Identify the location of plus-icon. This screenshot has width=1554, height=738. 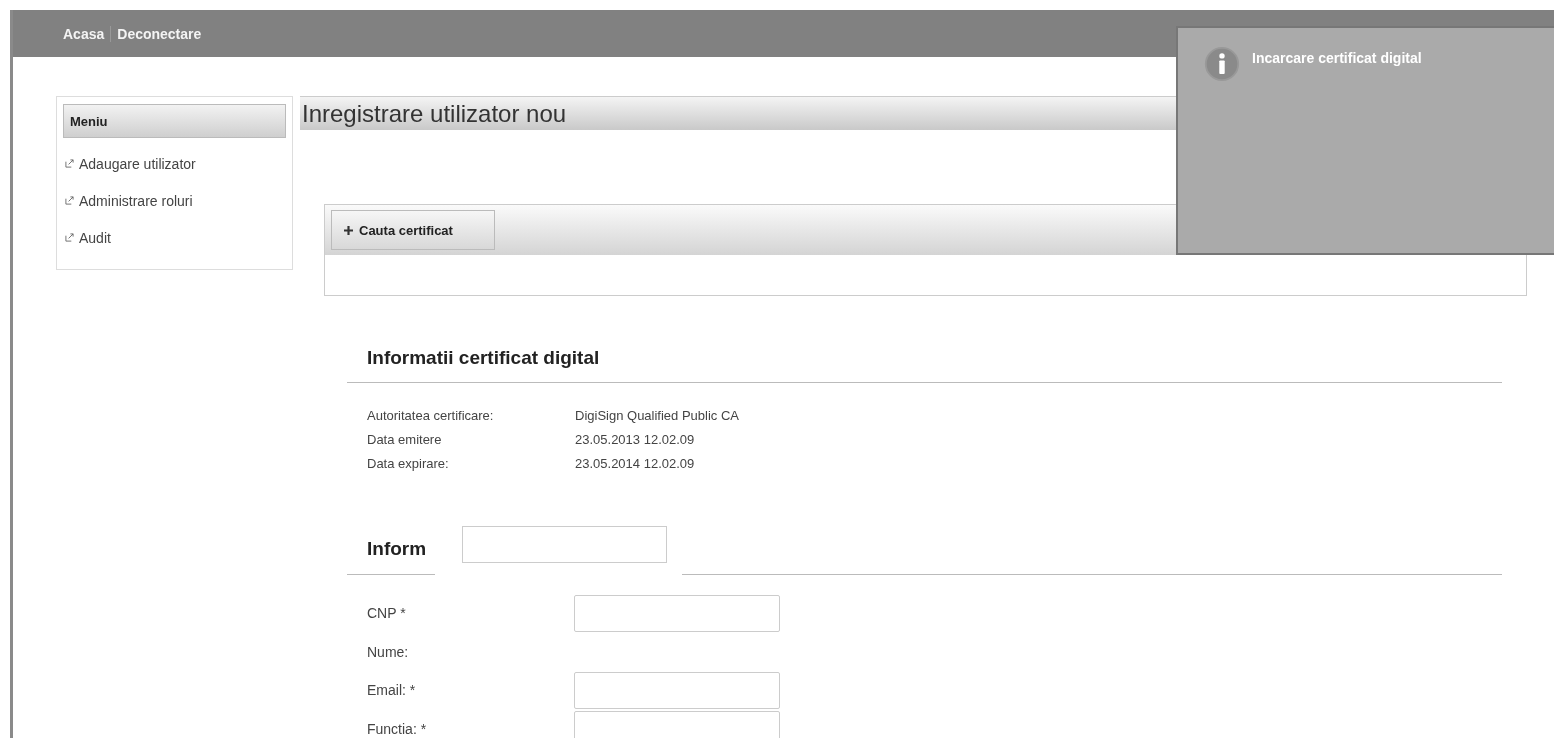
(348, 230).